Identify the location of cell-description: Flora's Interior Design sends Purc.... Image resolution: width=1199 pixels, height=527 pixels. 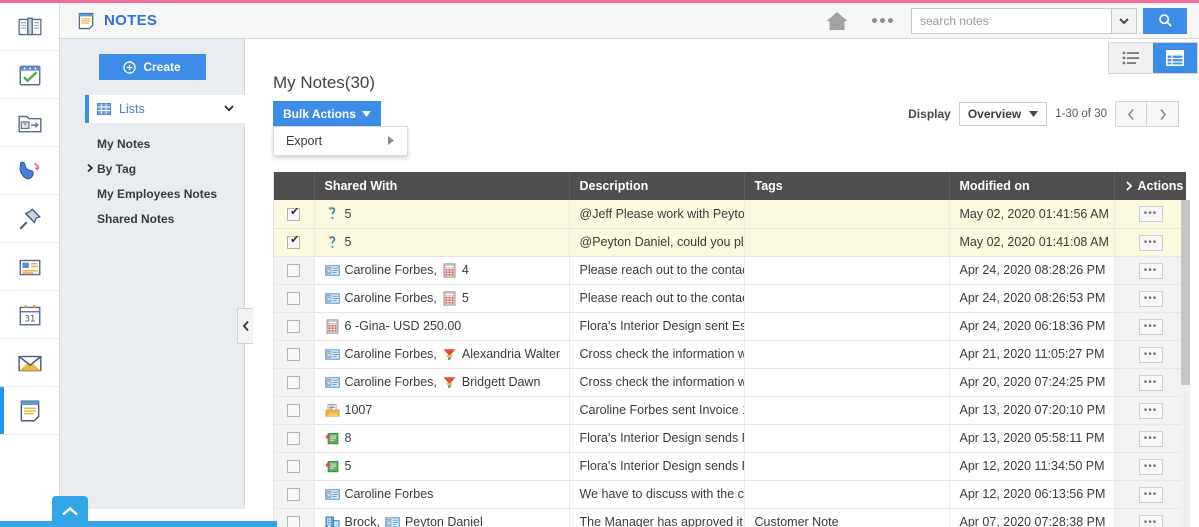
(657, 466).